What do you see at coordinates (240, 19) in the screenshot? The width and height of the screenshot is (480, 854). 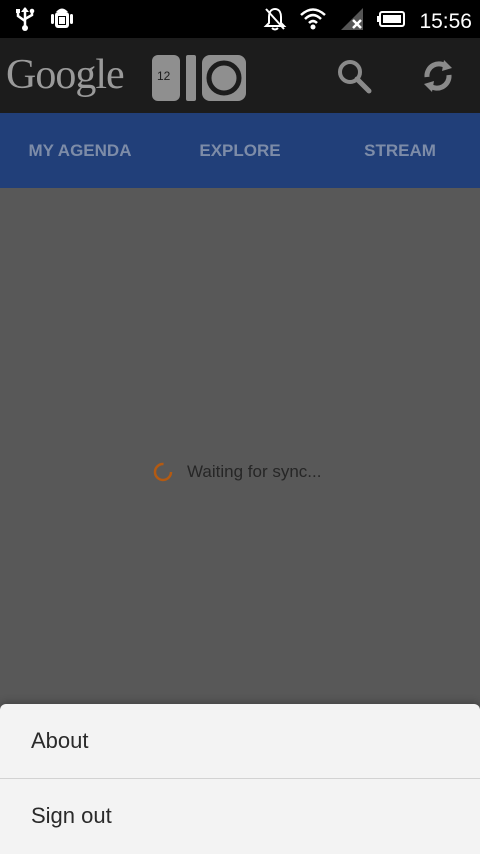 I see `status-bar: 15:56` at bounding box center [240, 19].